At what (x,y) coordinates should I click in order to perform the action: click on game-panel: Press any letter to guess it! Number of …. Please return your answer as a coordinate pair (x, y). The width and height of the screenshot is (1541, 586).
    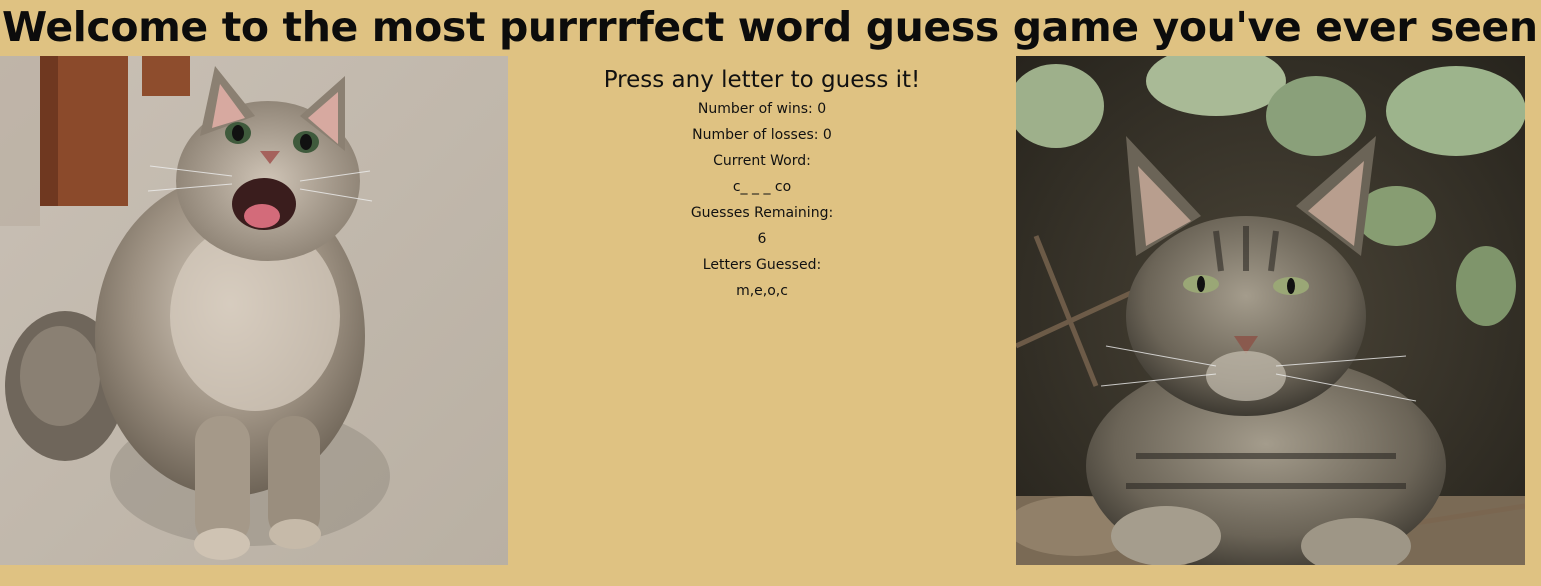
    Looking at the image, I should click on (762, 180).